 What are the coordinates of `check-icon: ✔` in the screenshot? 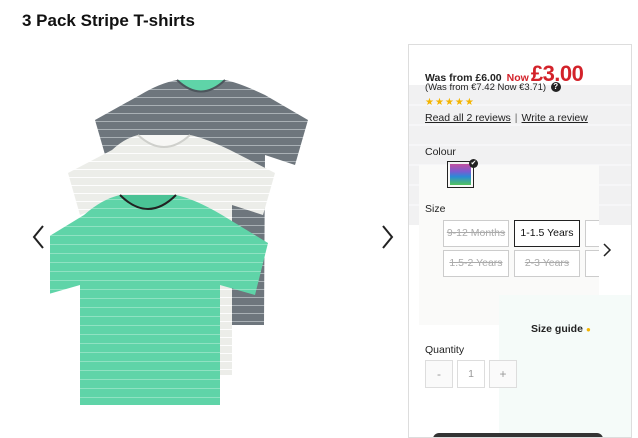 It's located at (473, 163).